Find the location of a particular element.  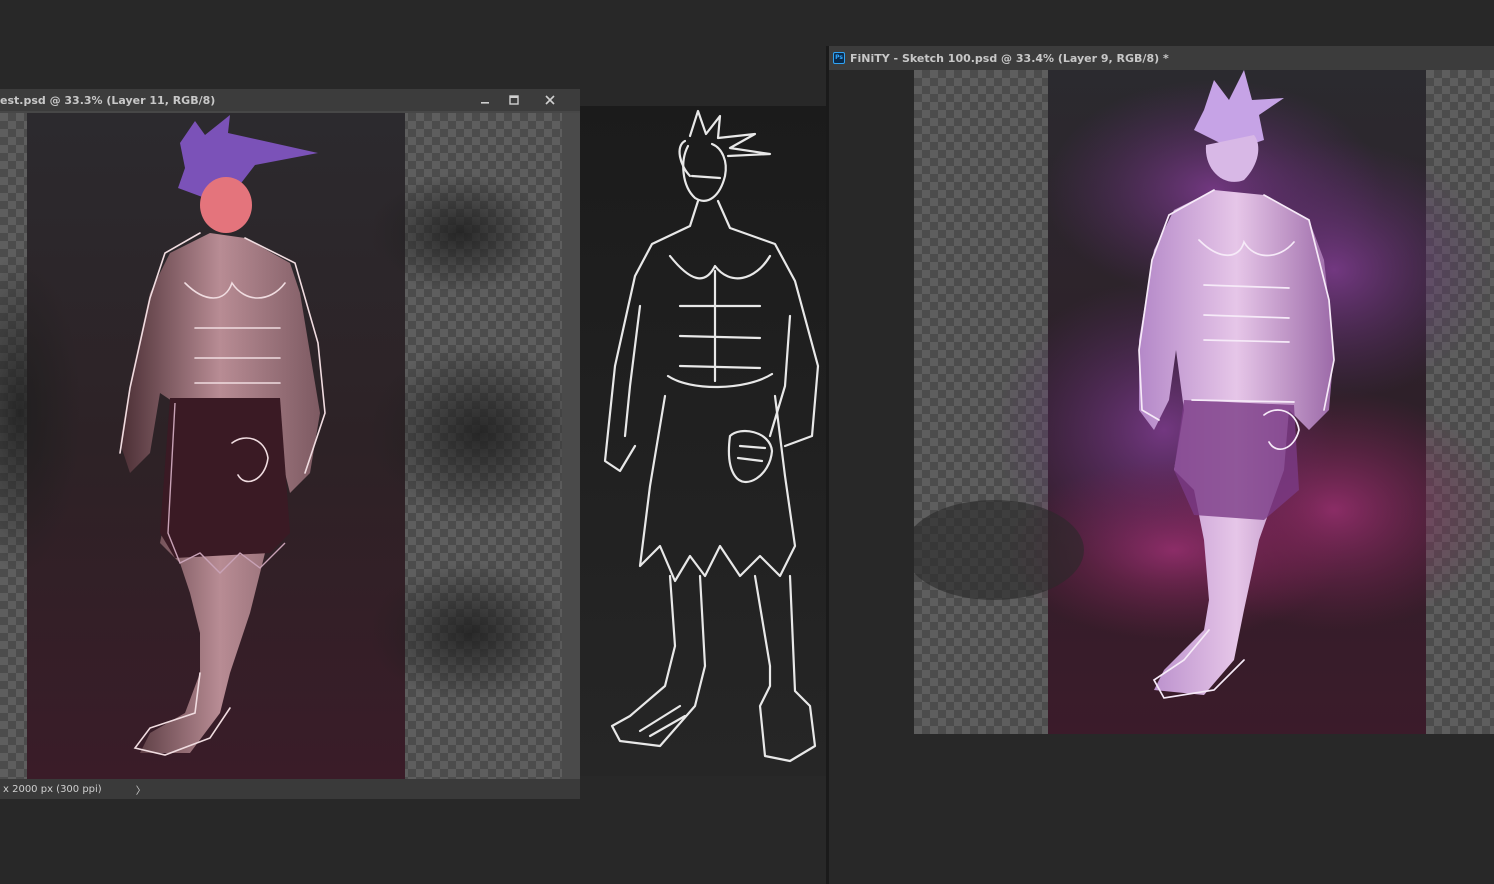

close-icon is located at coordinates (550, 100).